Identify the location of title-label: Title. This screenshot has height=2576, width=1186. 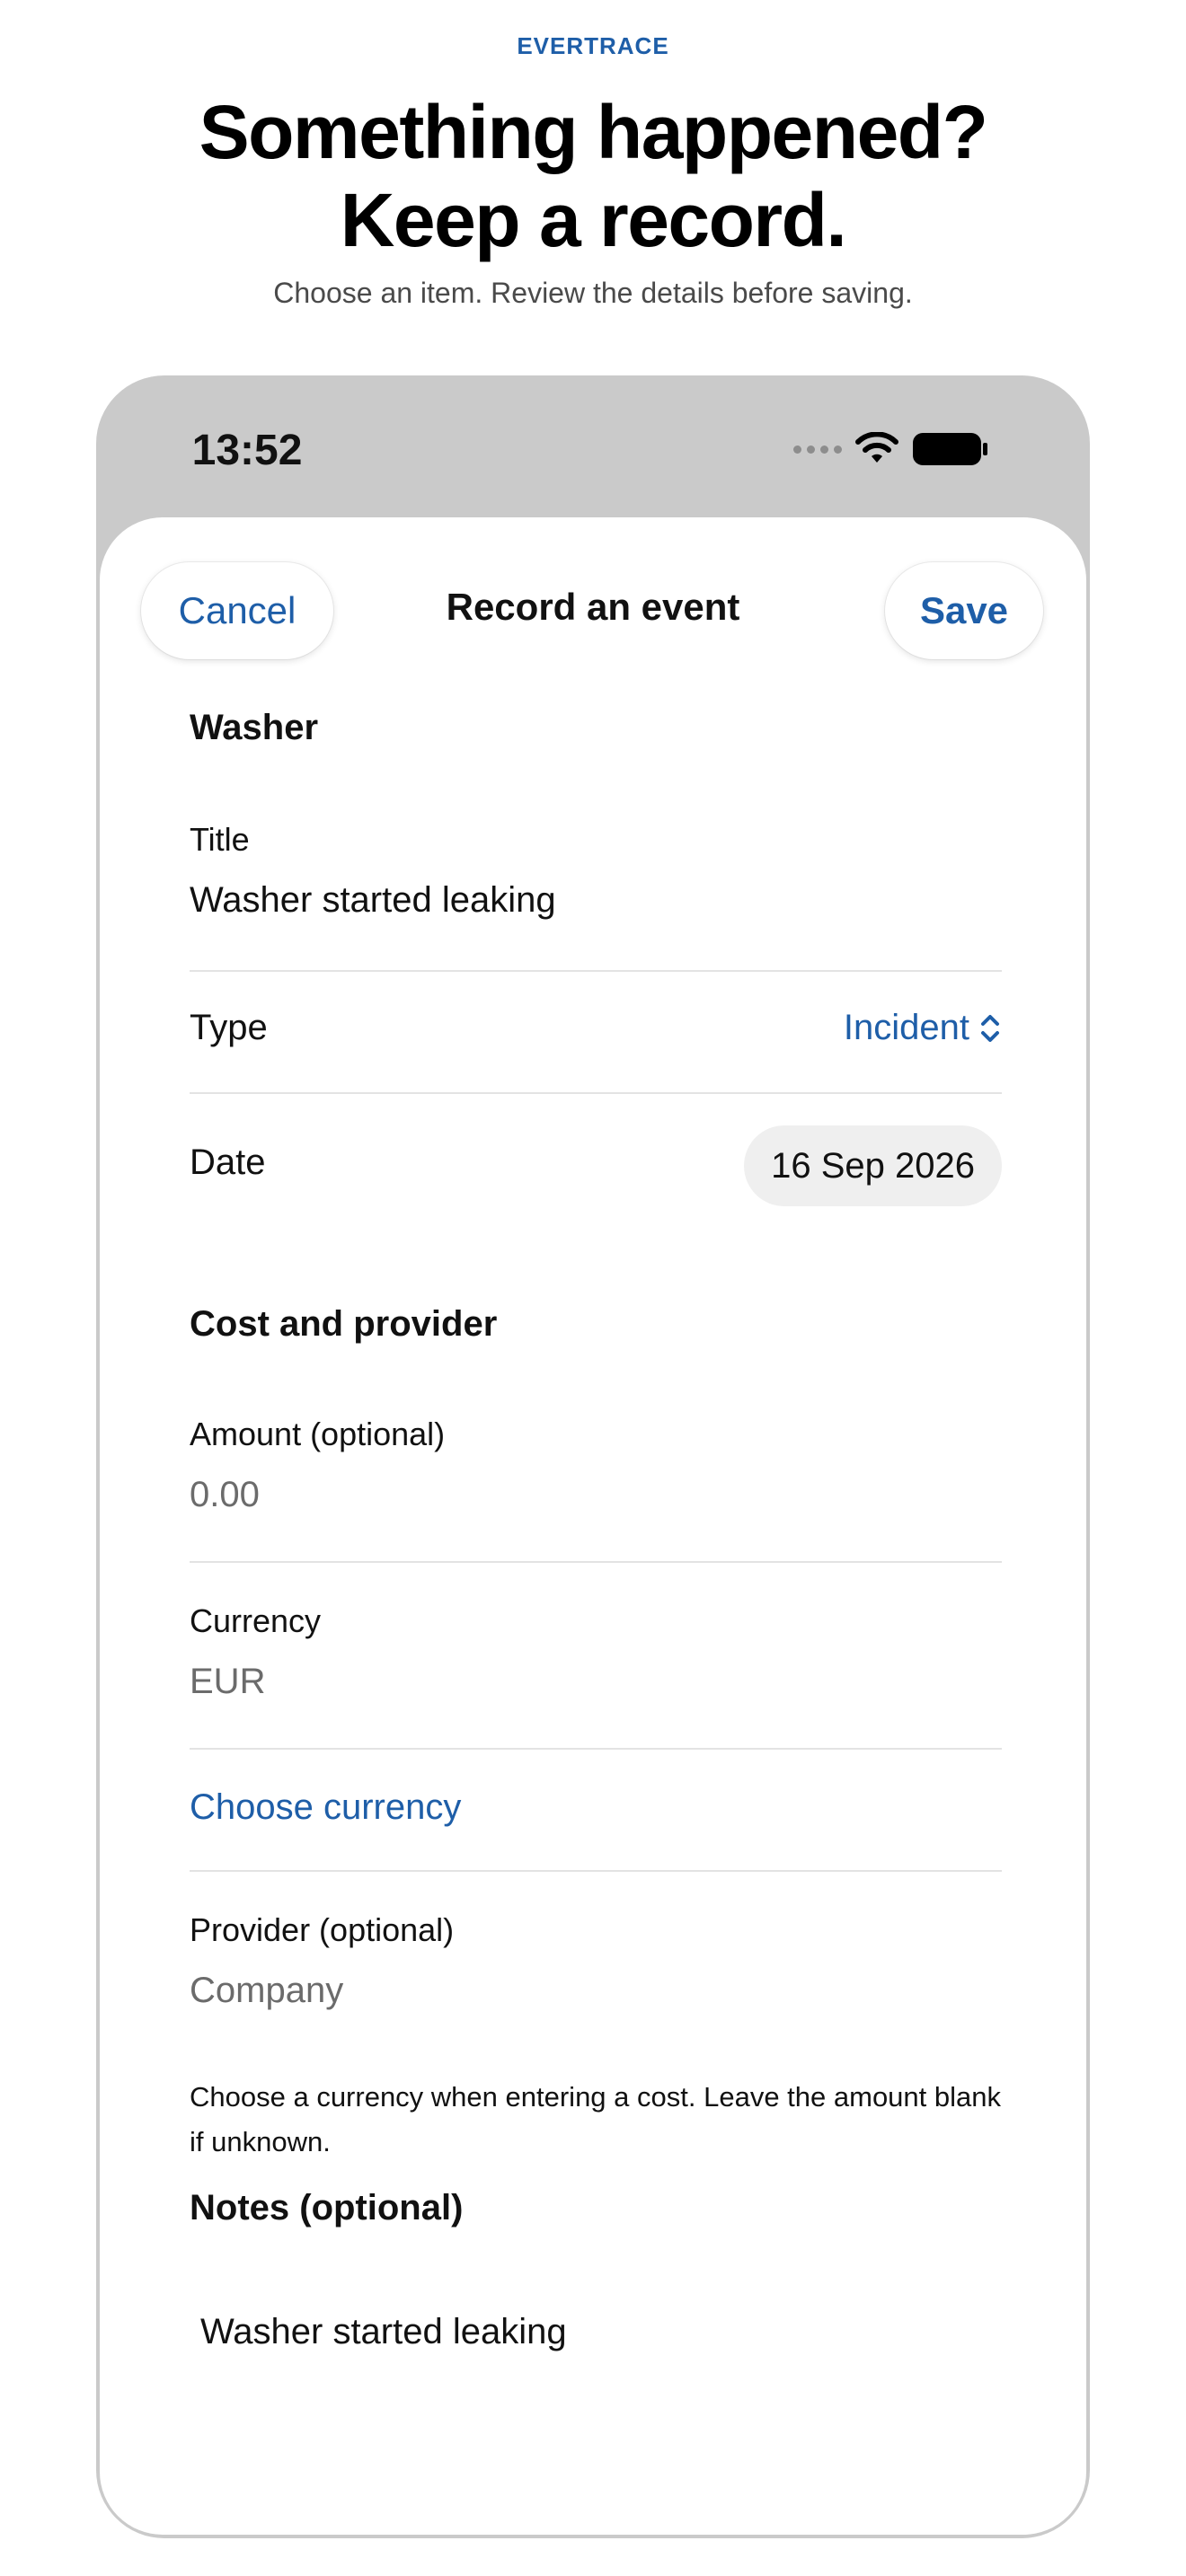
(220, 839).